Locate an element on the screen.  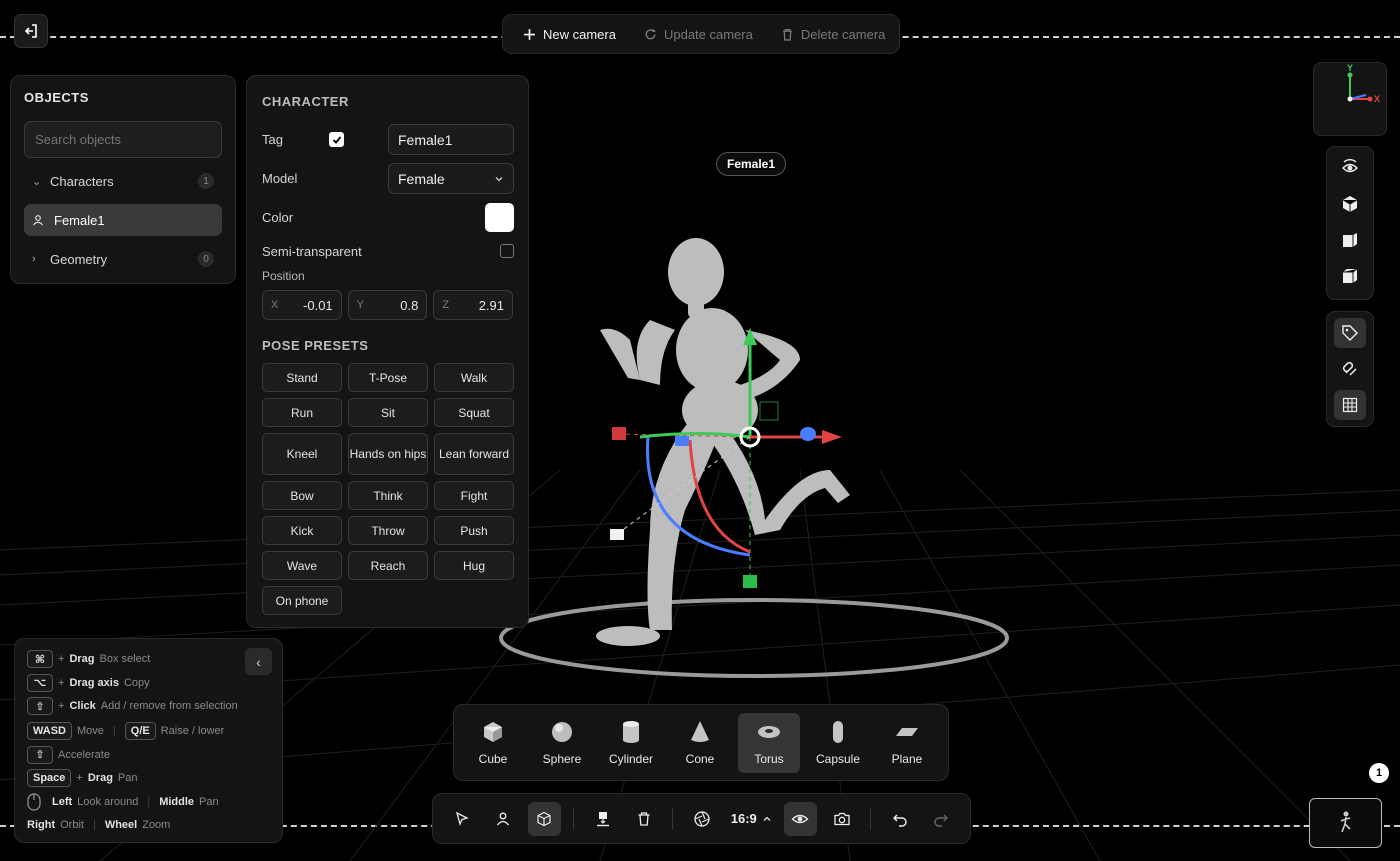
view-front-button is located at coordinates (1350, 204).